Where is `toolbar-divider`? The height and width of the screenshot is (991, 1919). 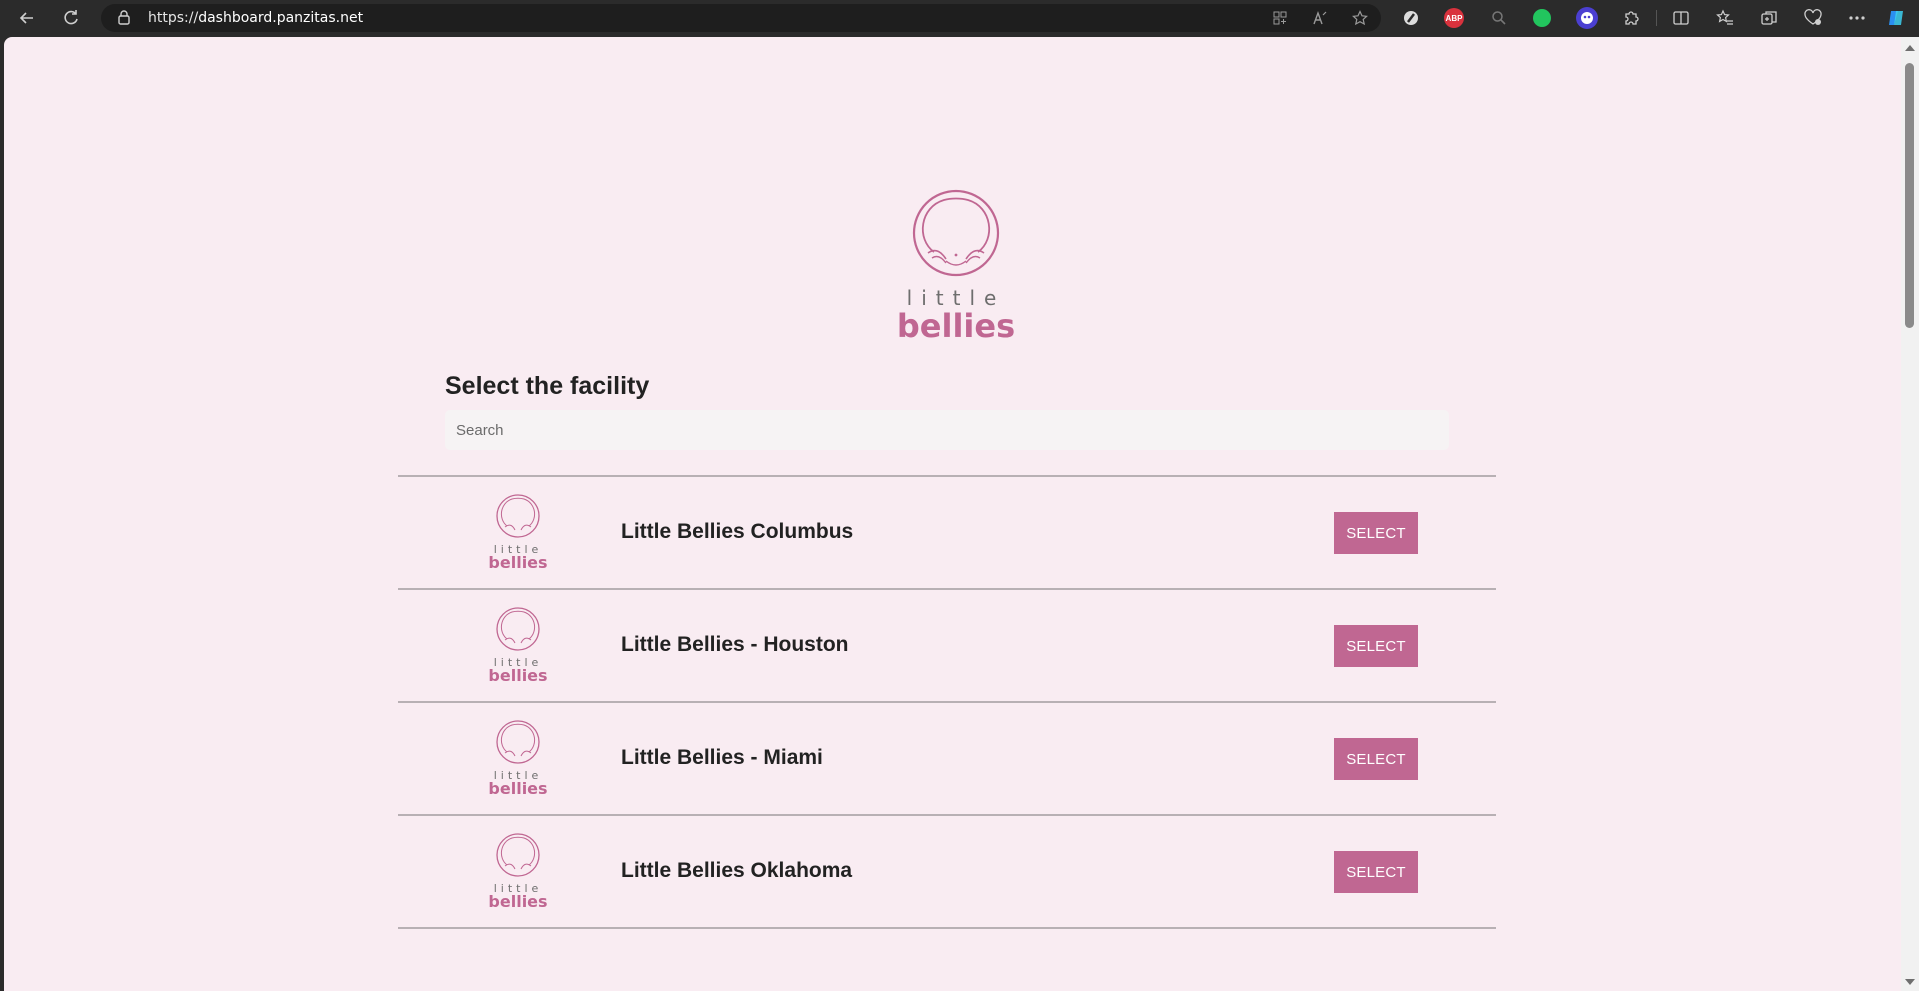 toolbar-divider is located at coordinates (1656, 18).